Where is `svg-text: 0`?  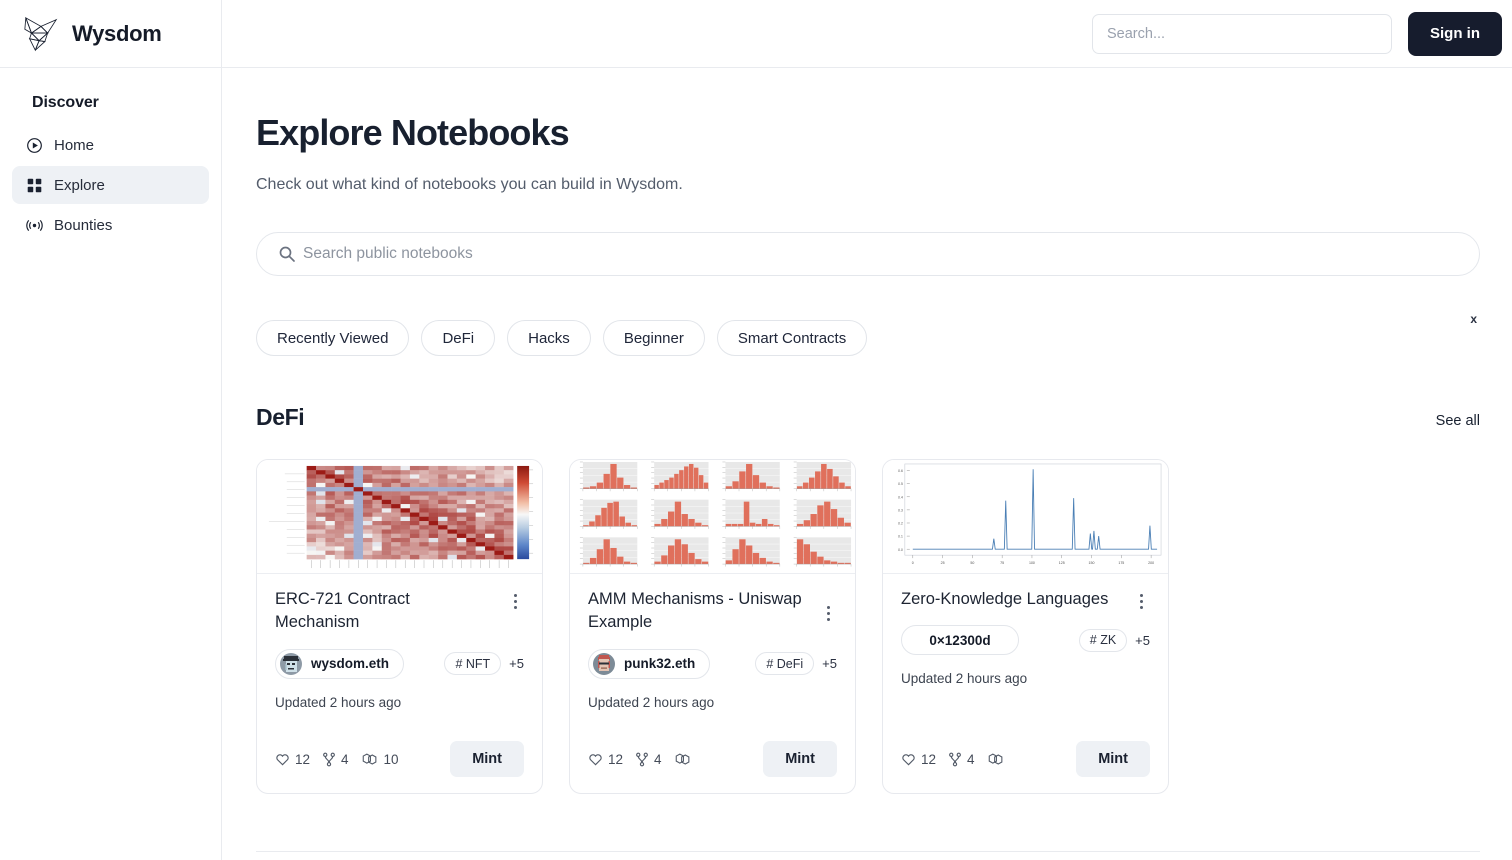
svg-text: 0 is located at coordinates (913, 563).